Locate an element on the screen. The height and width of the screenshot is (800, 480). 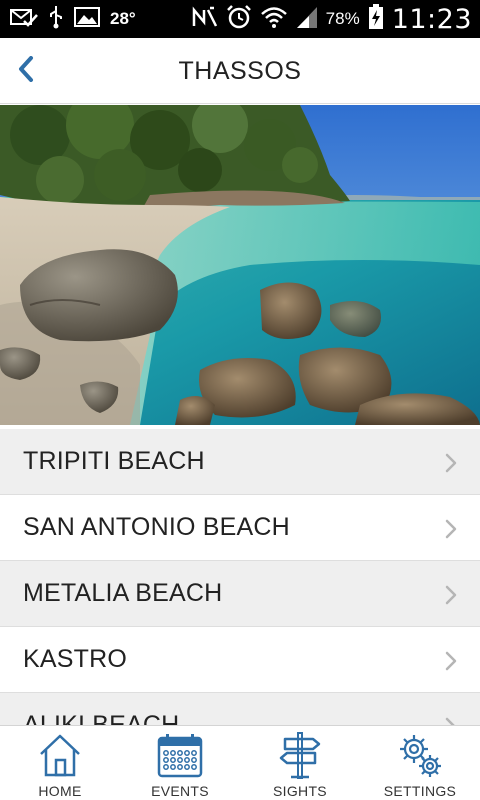
alarm-icon is located at coordinates (239, 19).